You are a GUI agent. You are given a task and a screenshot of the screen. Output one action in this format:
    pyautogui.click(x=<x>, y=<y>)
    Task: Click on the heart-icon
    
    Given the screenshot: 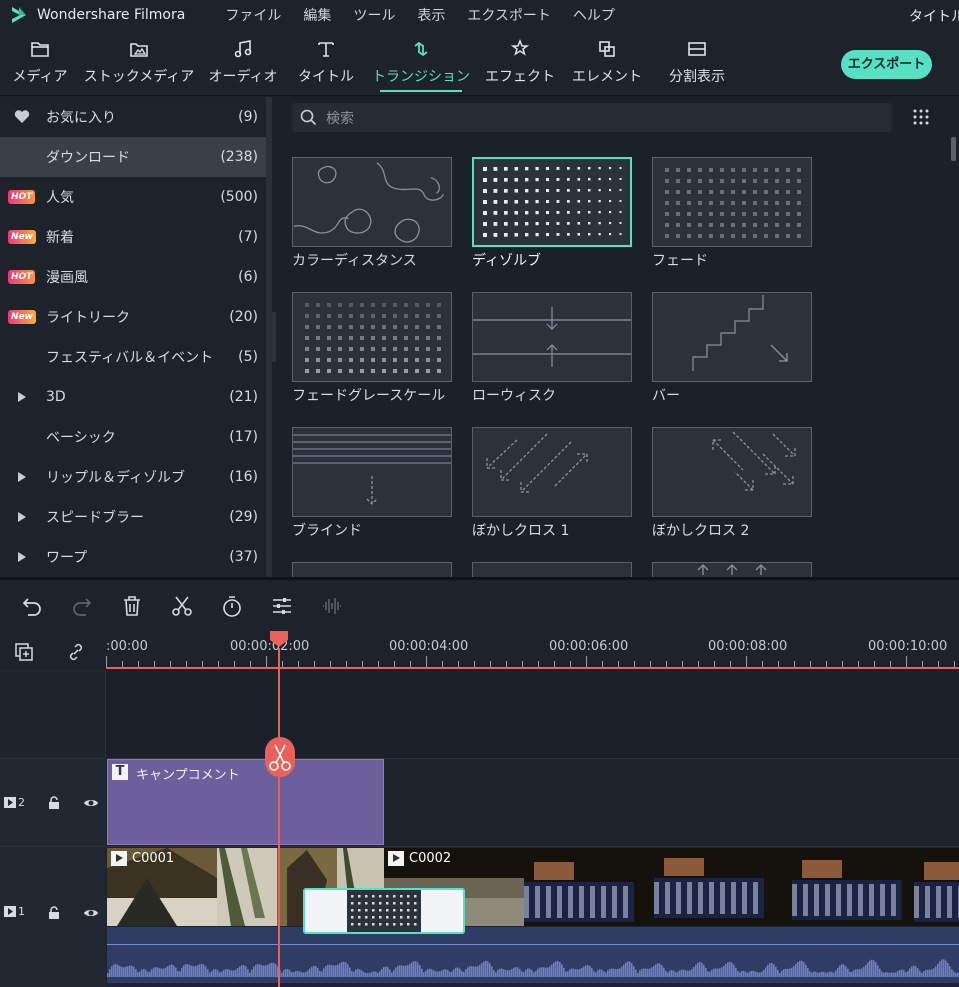 What is the action you would take?
    pyautogui.click(x=29, y=117)
    